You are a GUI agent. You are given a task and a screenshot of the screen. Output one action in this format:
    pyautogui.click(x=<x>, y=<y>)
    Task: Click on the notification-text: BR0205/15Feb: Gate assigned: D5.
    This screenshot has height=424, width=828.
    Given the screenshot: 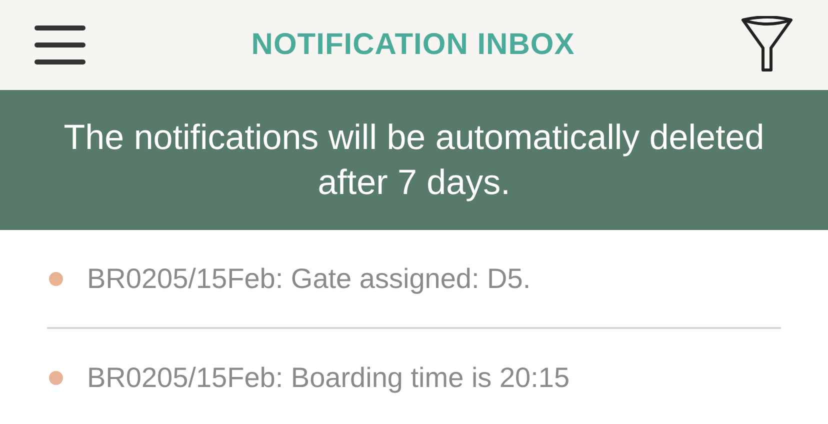 What is the action you would take?
    pyautogui.click(x=309, y=278)
    